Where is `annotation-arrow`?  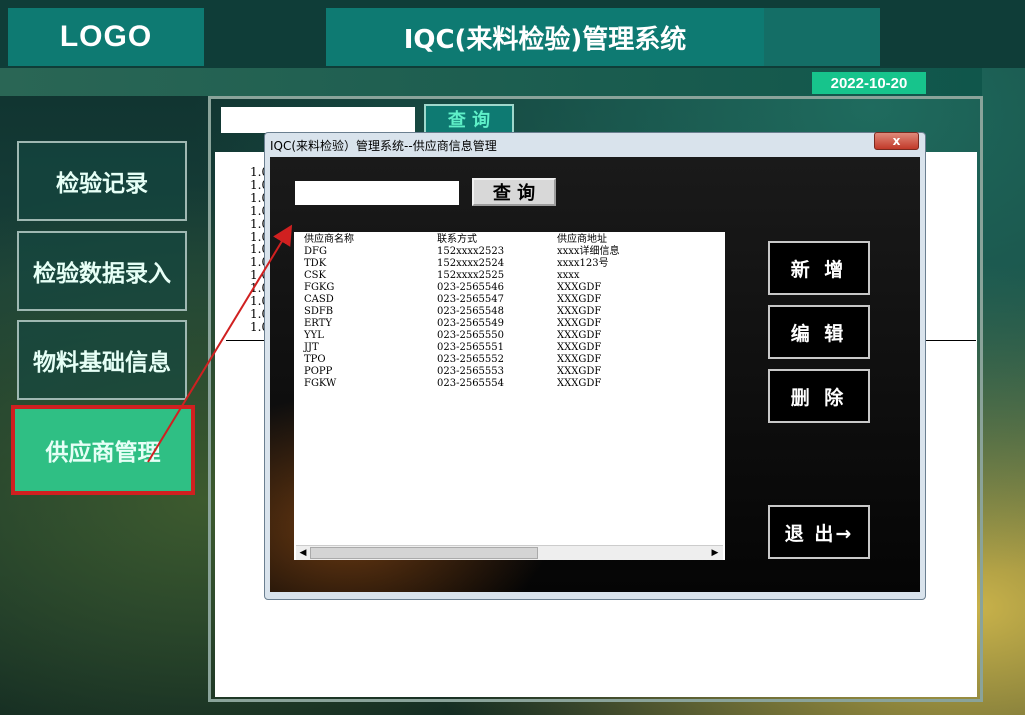 annotation-arrow is located at coordinates (220, 343).